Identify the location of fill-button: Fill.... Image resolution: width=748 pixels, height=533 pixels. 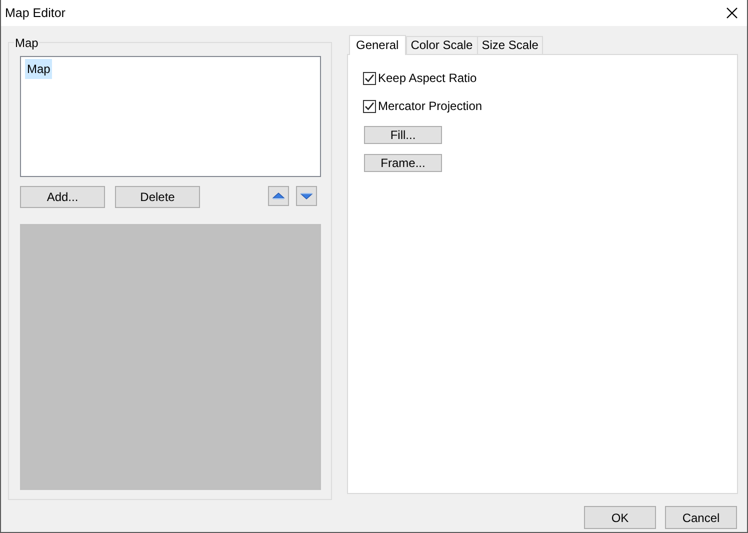
(403, 135).